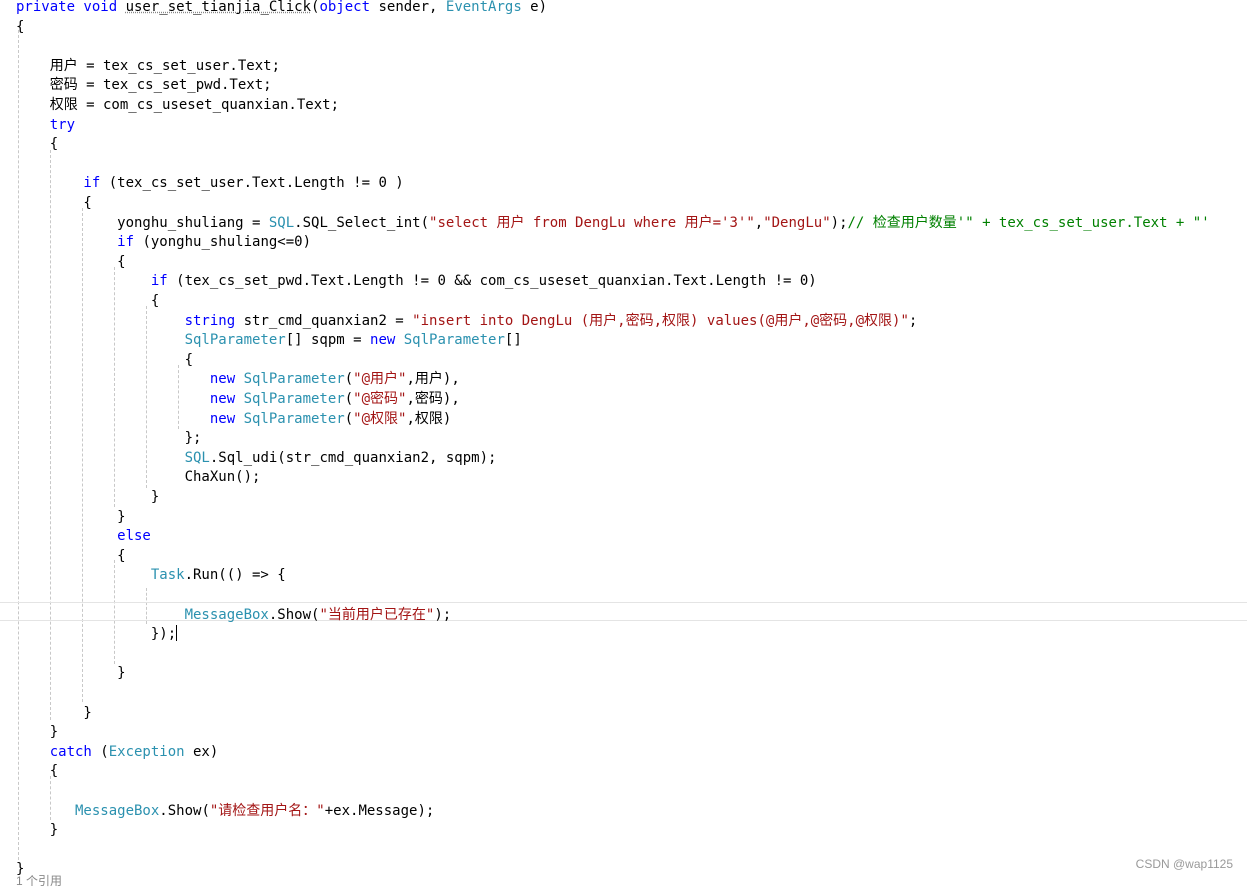  What do you see at coordinates (631, 477) in the screenshot?
I see `code-line: ChaXun();` at bounding box center [631, 477].